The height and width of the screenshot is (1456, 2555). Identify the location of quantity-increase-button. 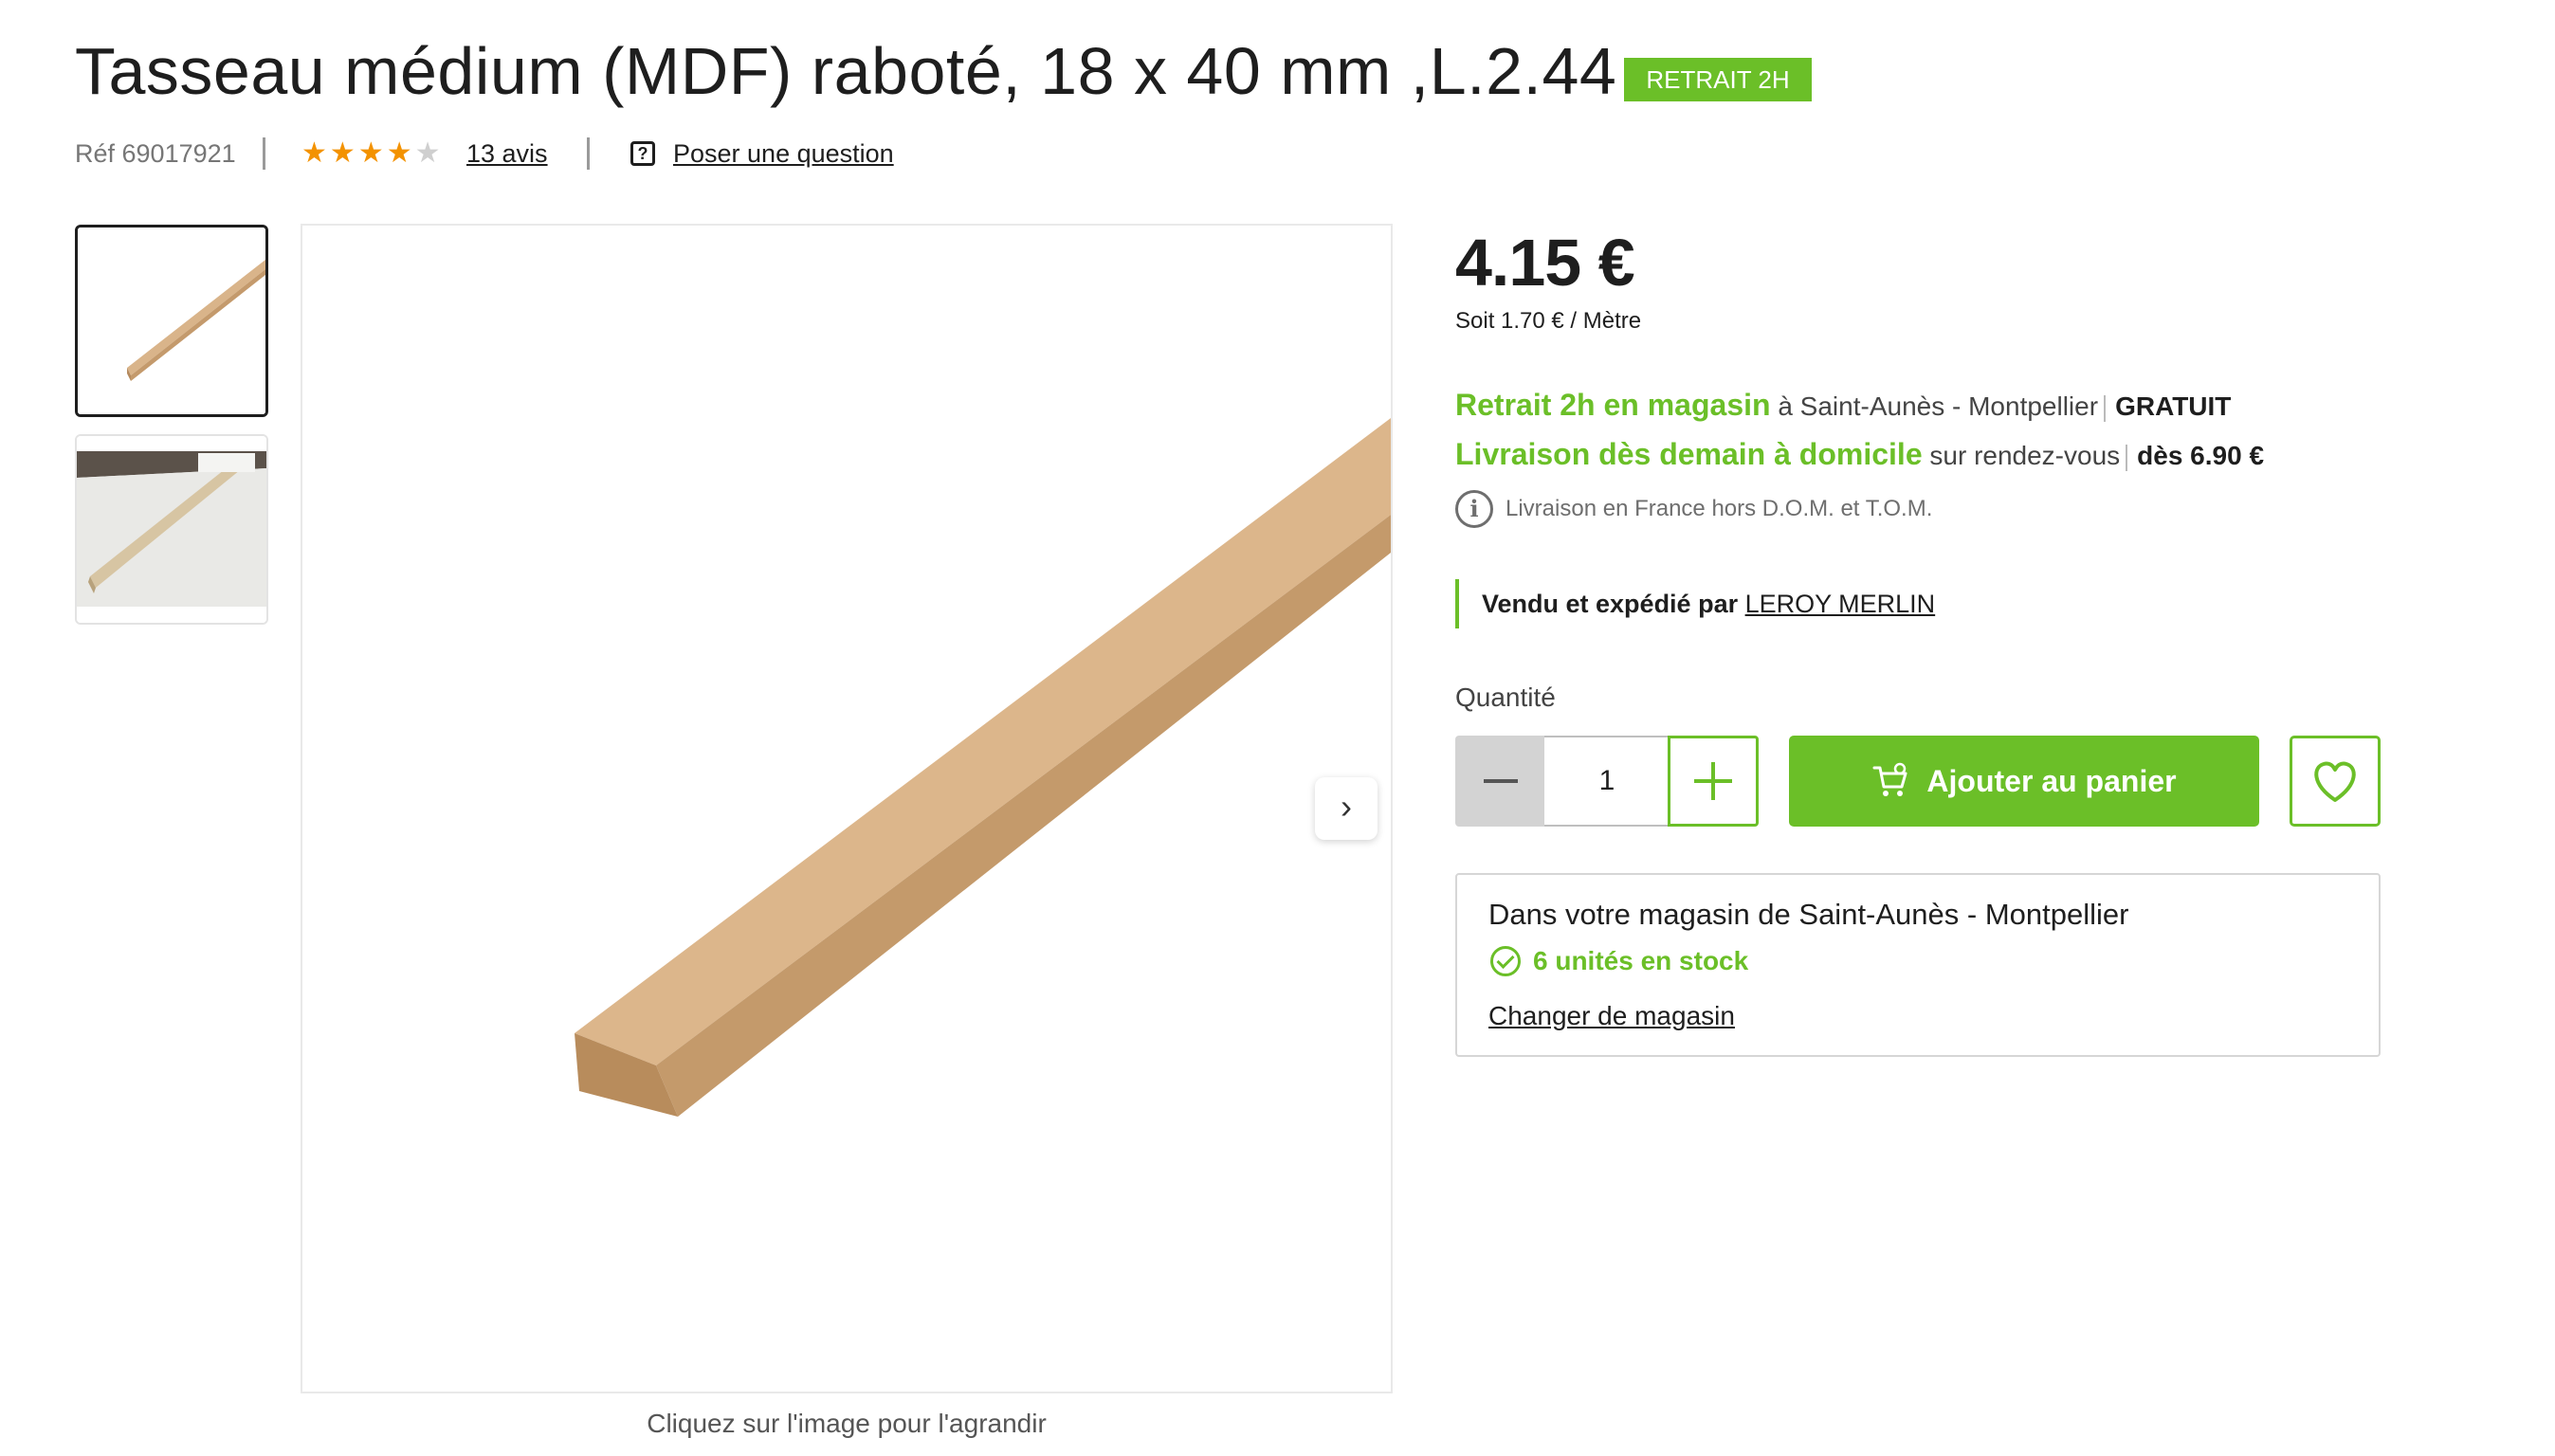
(1713, 781).